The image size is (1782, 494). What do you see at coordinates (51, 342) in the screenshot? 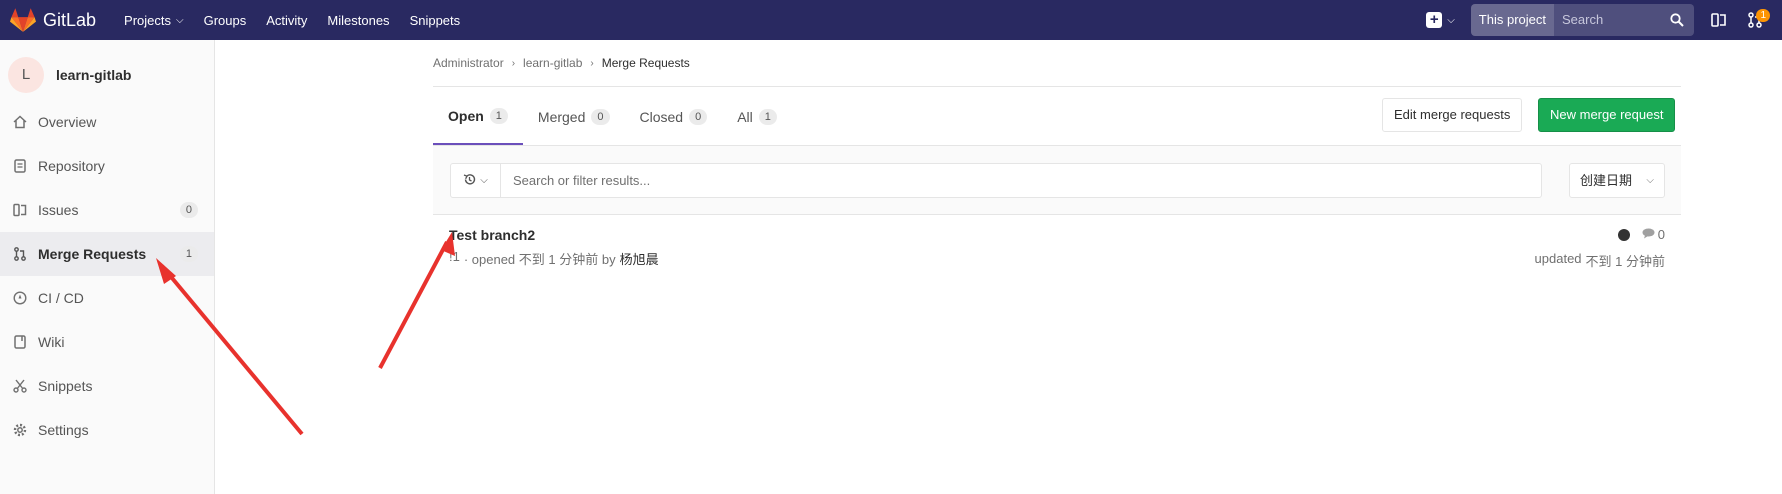
I see `sidebar-item-label: Wiki` at bounding box center [51, 342].